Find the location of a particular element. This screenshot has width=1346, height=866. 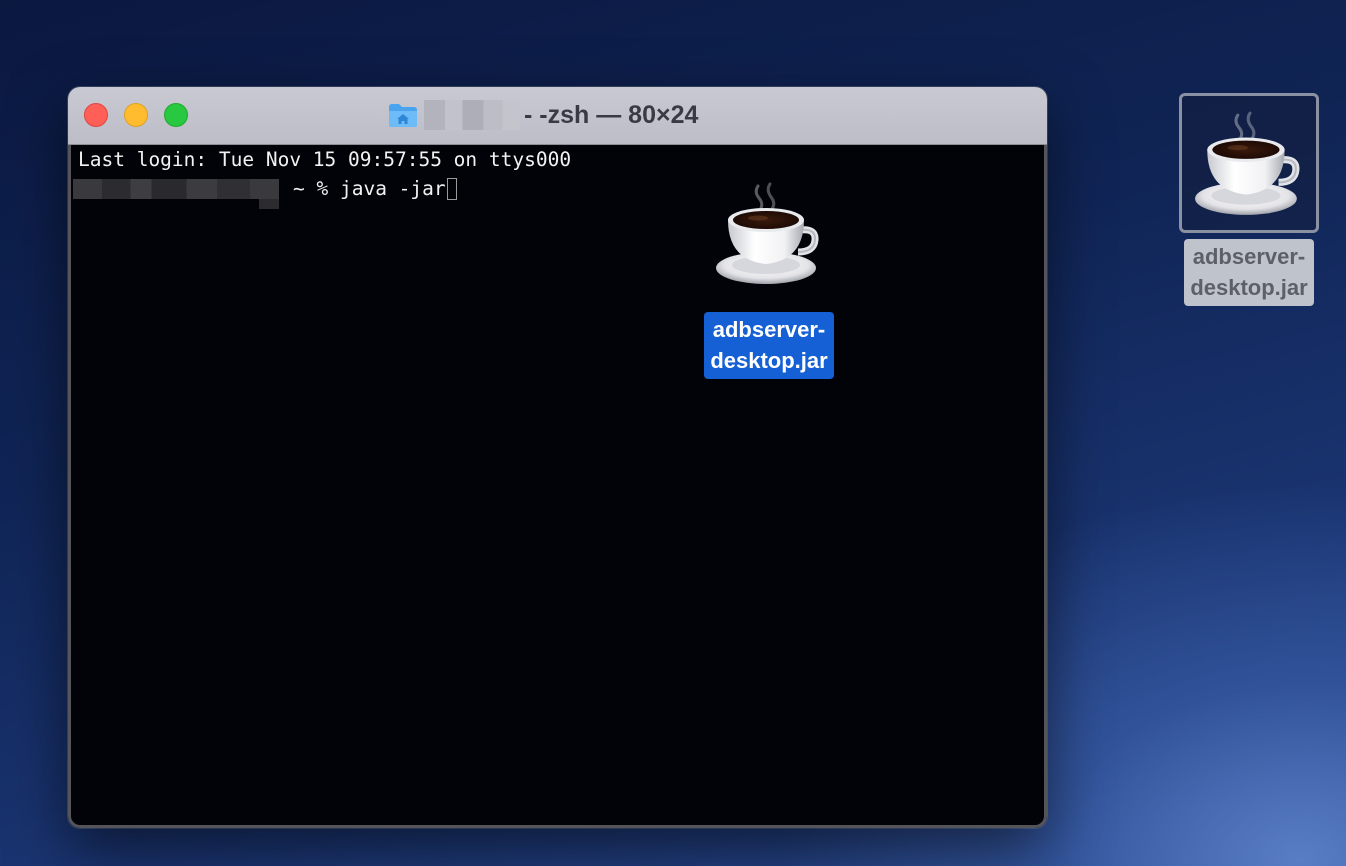

window-title: - -zsh — 80×24 is located at coordinates (543, 115).